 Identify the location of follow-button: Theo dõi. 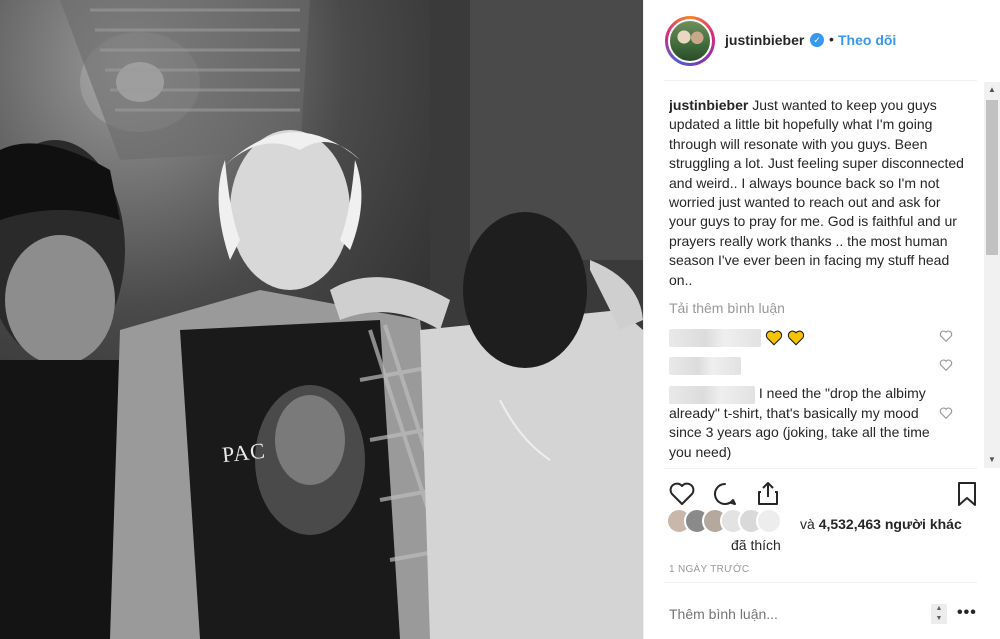
(867, 40).